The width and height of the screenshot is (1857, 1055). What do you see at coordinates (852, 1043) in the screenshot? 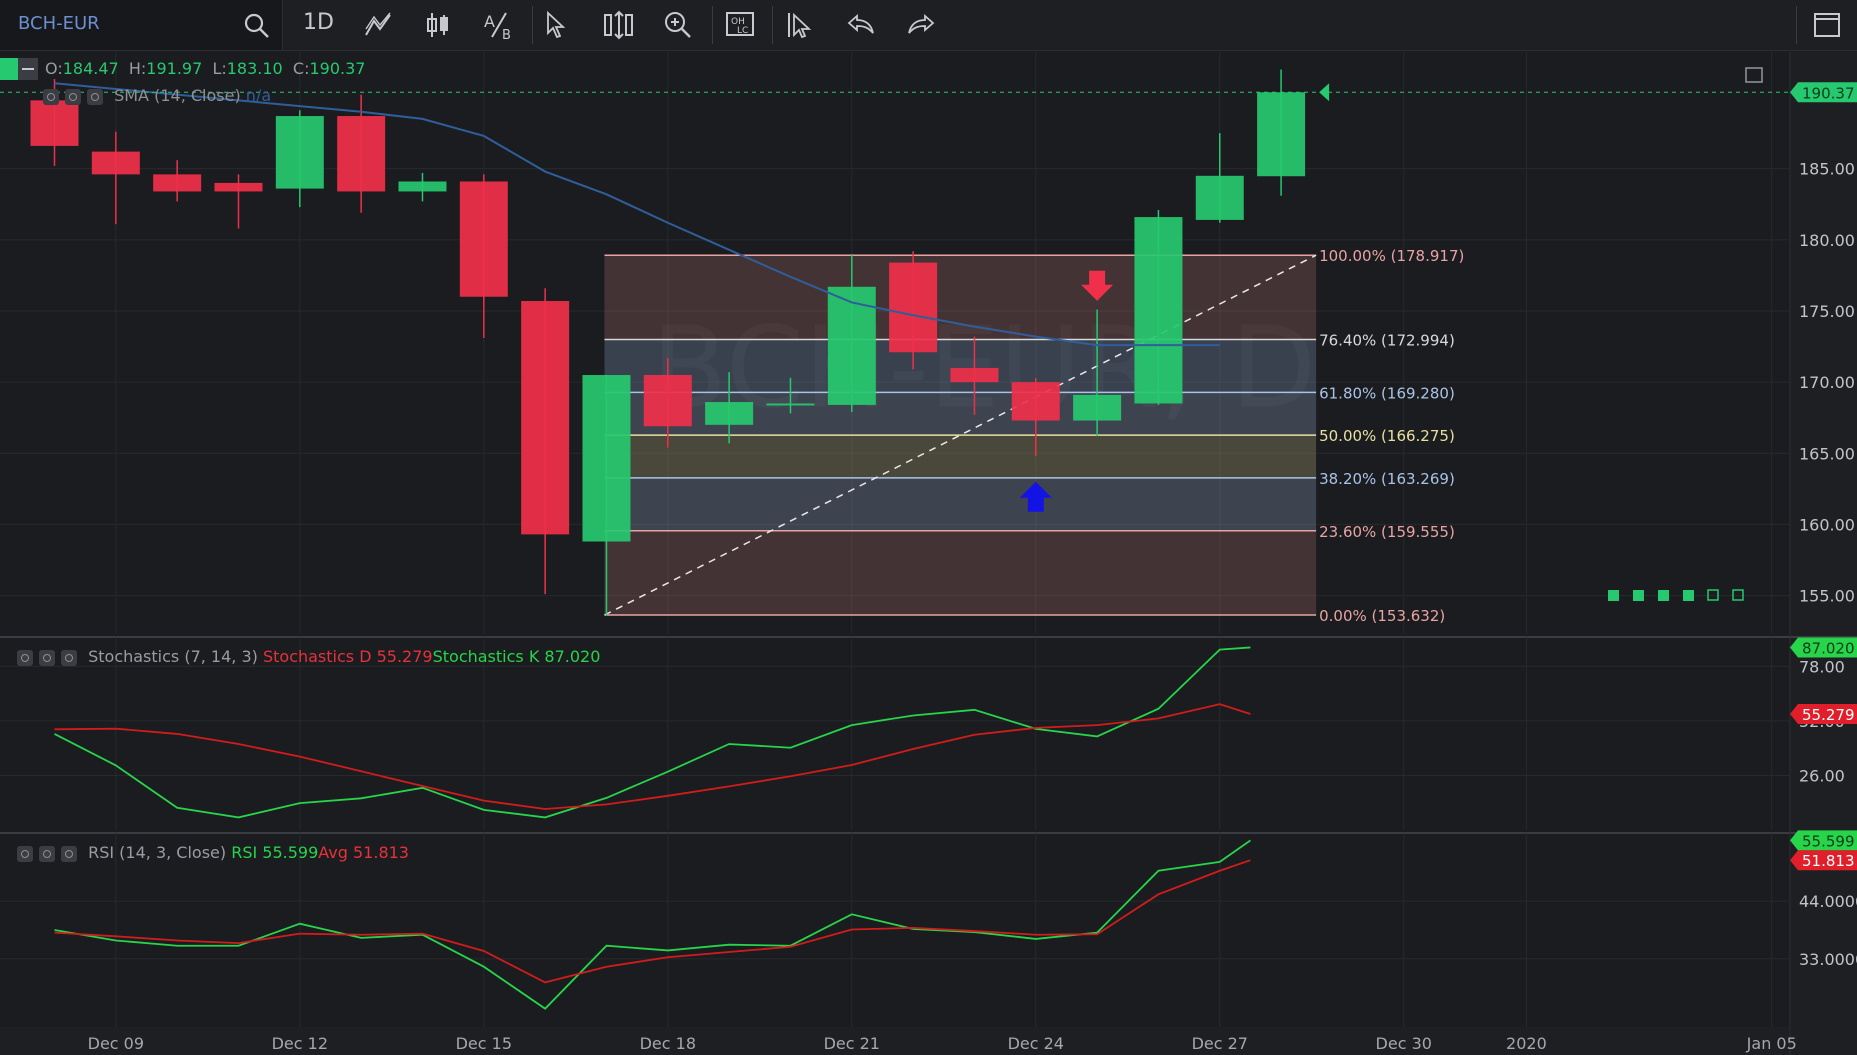
I see `x-tick-label: Dec 21` at bounding box center [852, 1043].